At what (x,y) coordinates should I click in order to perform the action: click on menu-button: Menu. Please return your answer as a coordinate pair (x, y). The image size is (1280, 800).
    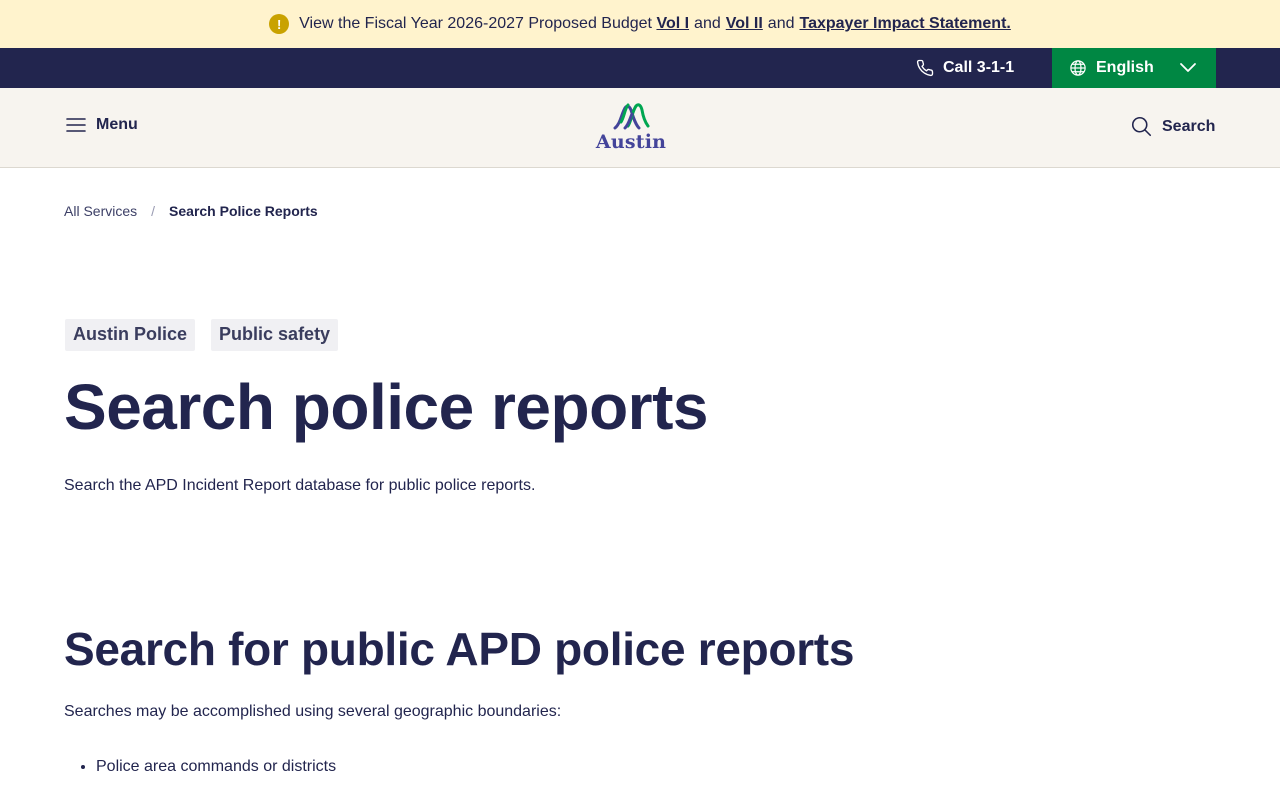
    Looking at the image, I should click on (102, 125).